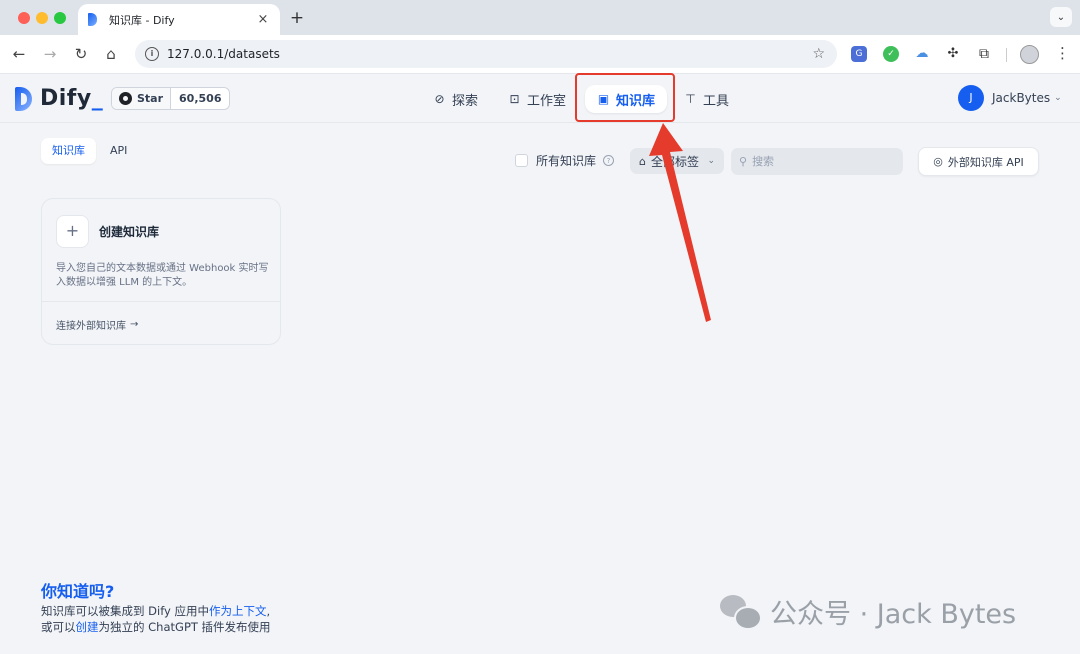 The width and height of the screenshot is (1080, 654). Describe the element at coordinates (1029, 54) in the screenshot. I see `profile-avatar` at that location.